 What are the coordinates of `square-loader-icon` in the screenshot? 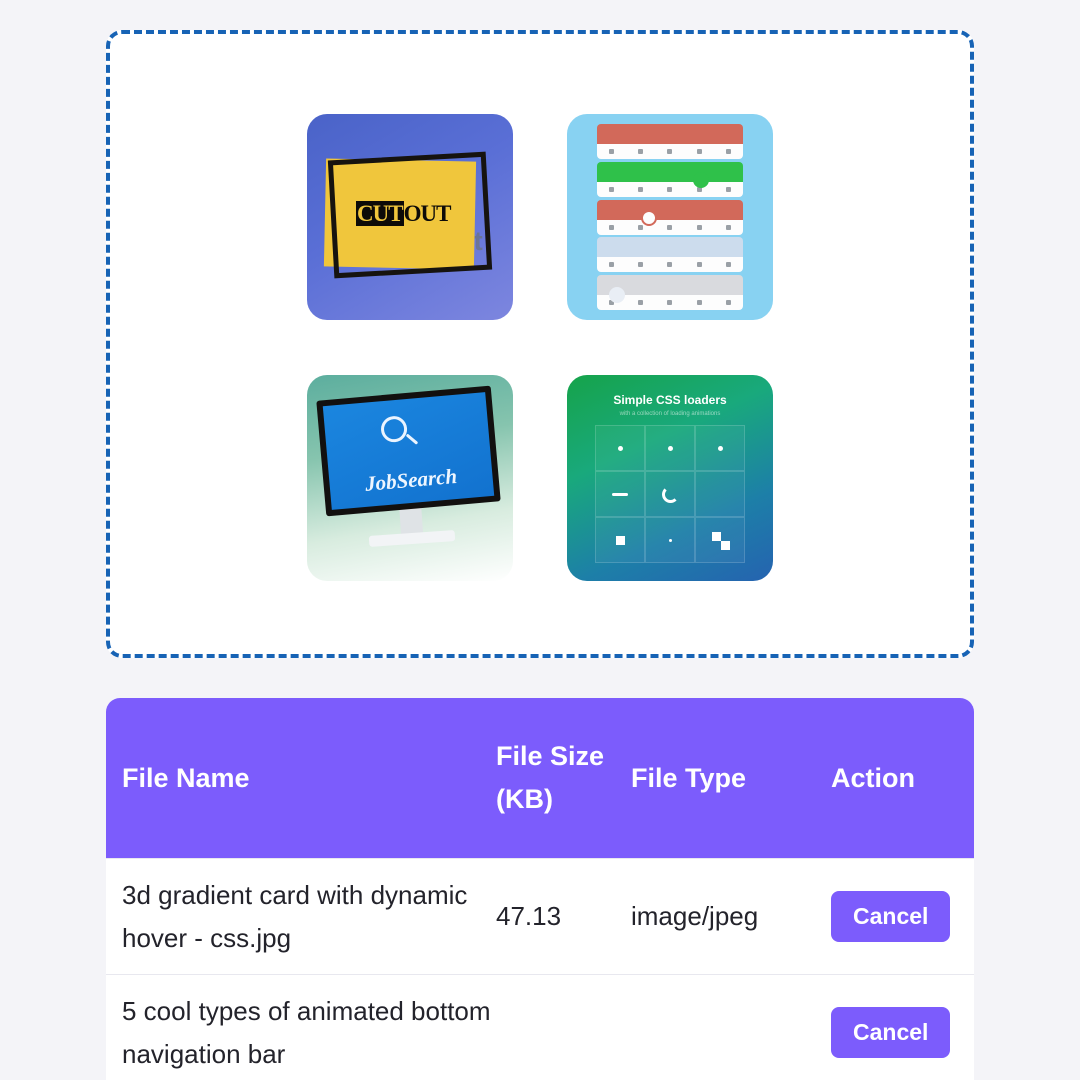 It's located at (620, 540).